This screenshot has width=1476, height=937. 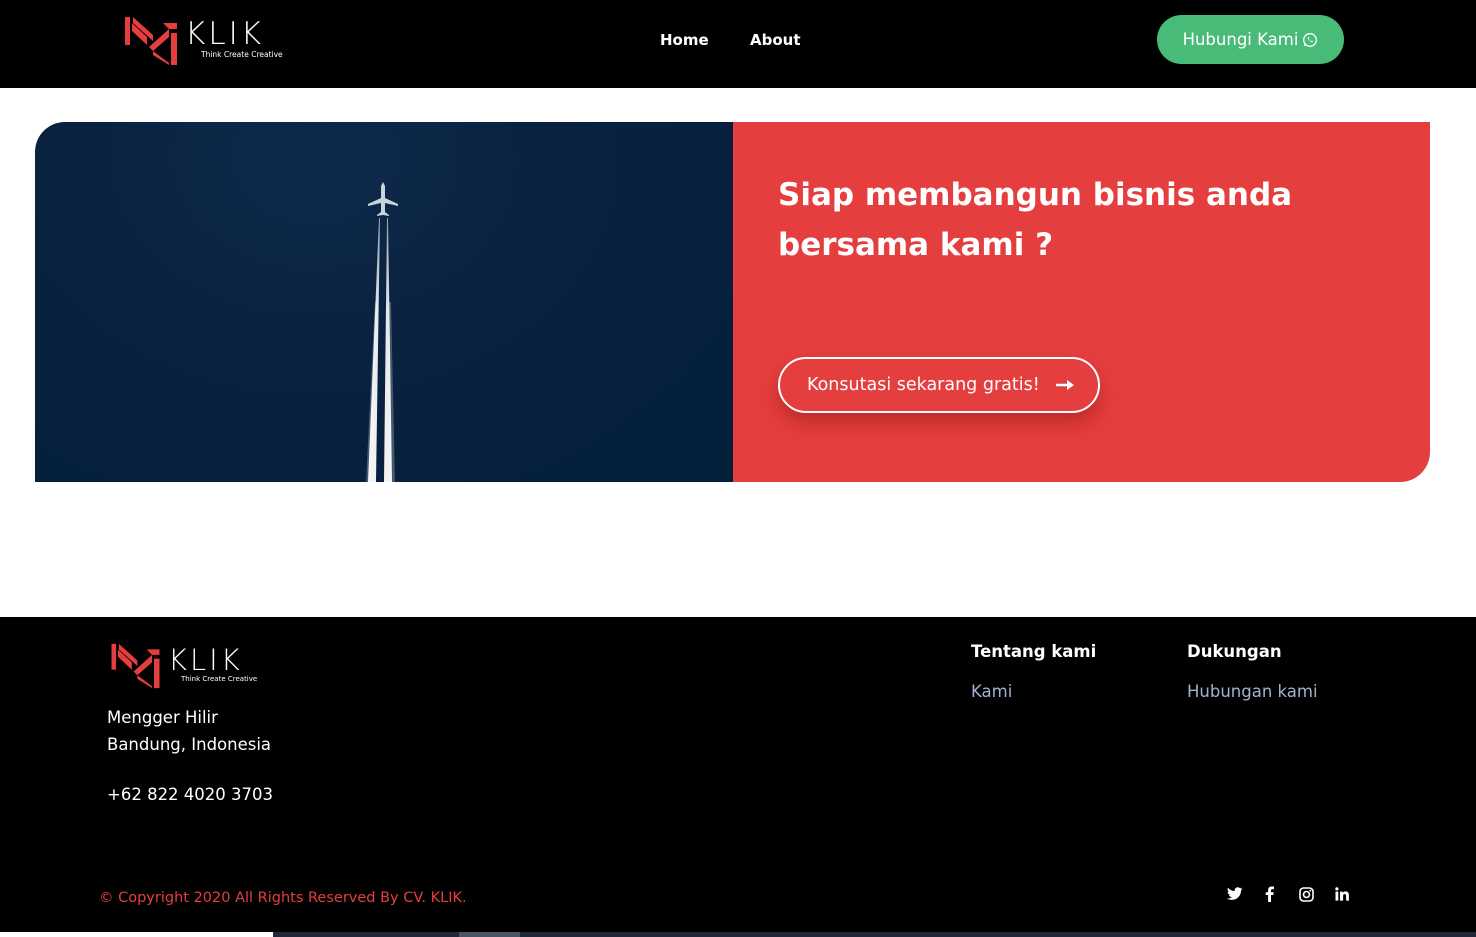 What do you see at coordinates (991, 691) in the screenshot?
I see `footer-link-kami: Kami` at bounding box center [991, 691].